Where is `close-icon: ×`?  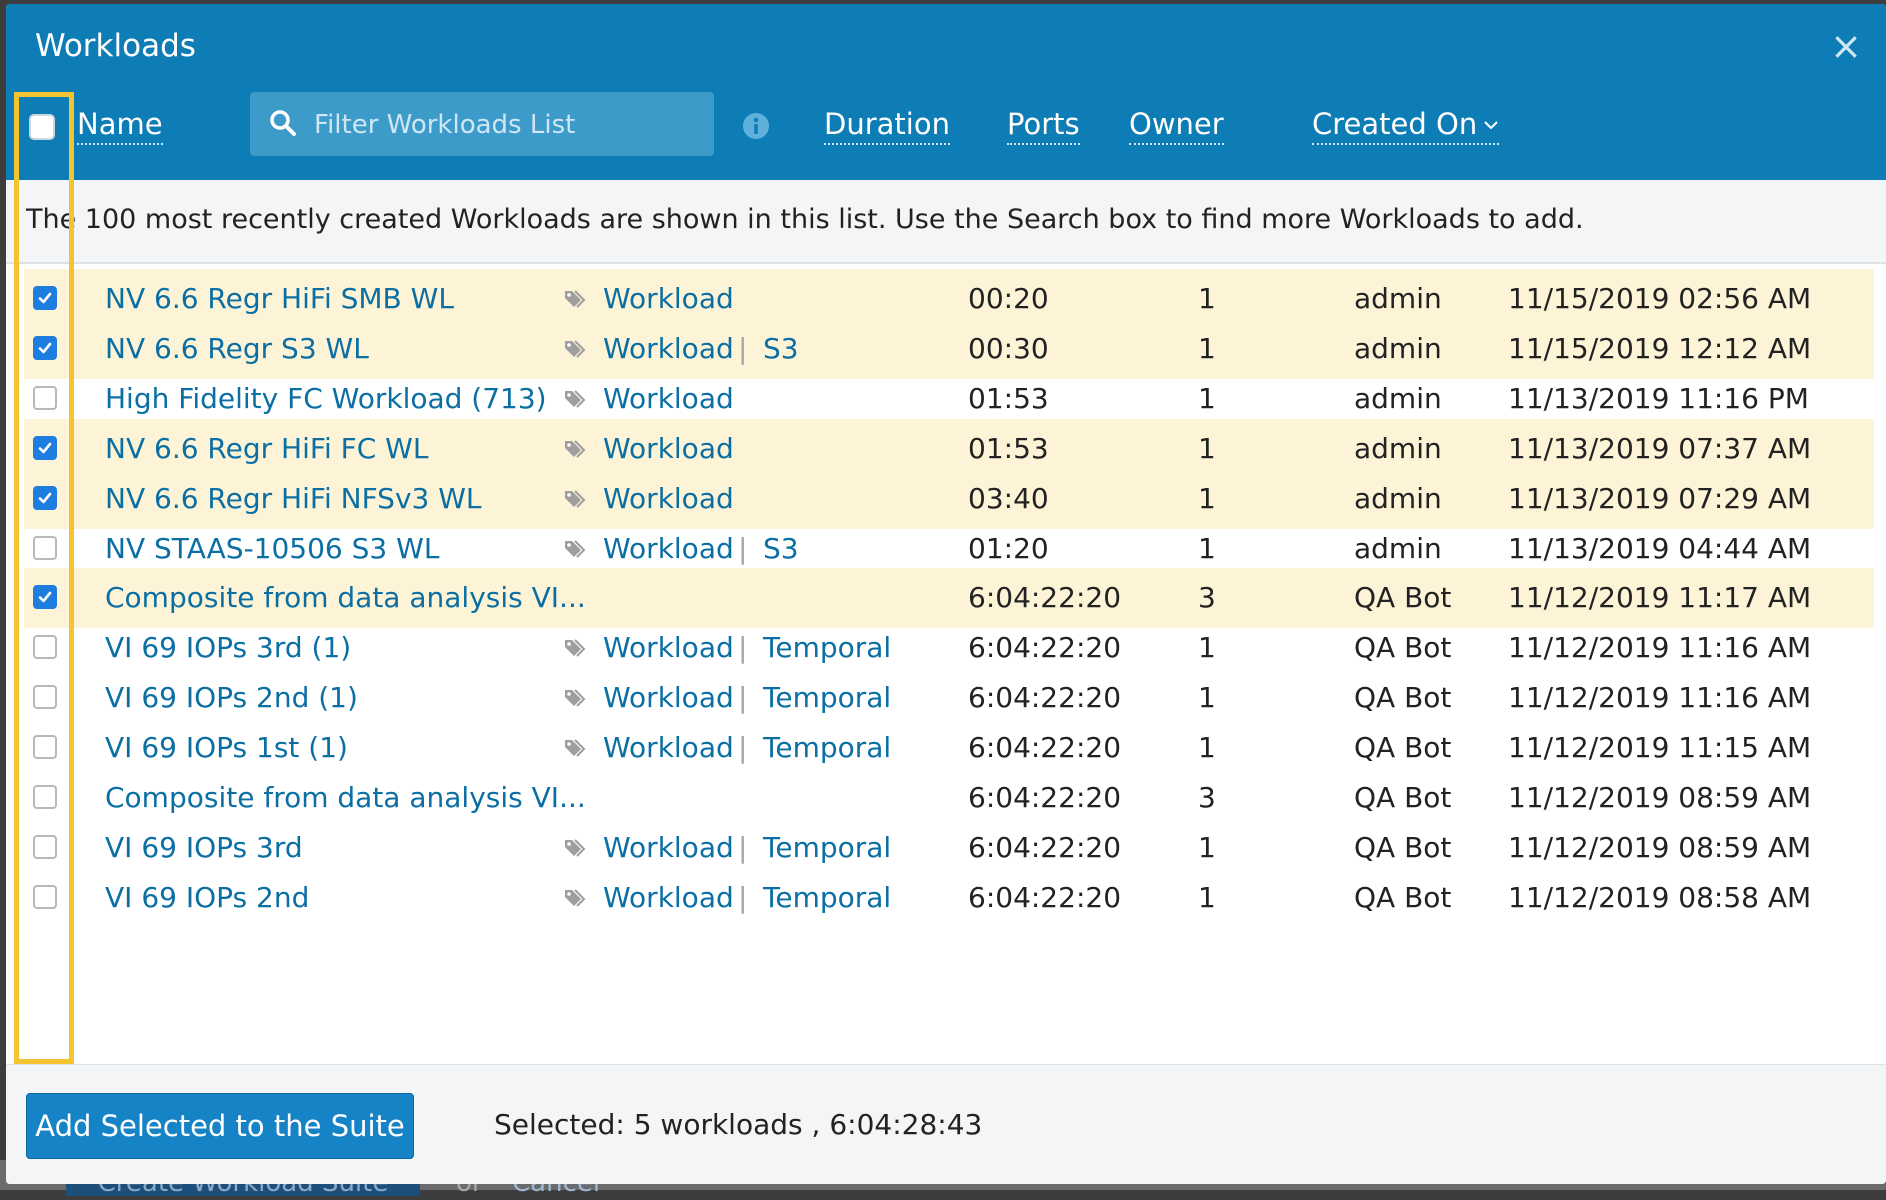
close-icon: × is located at coordinates (1846, 46).